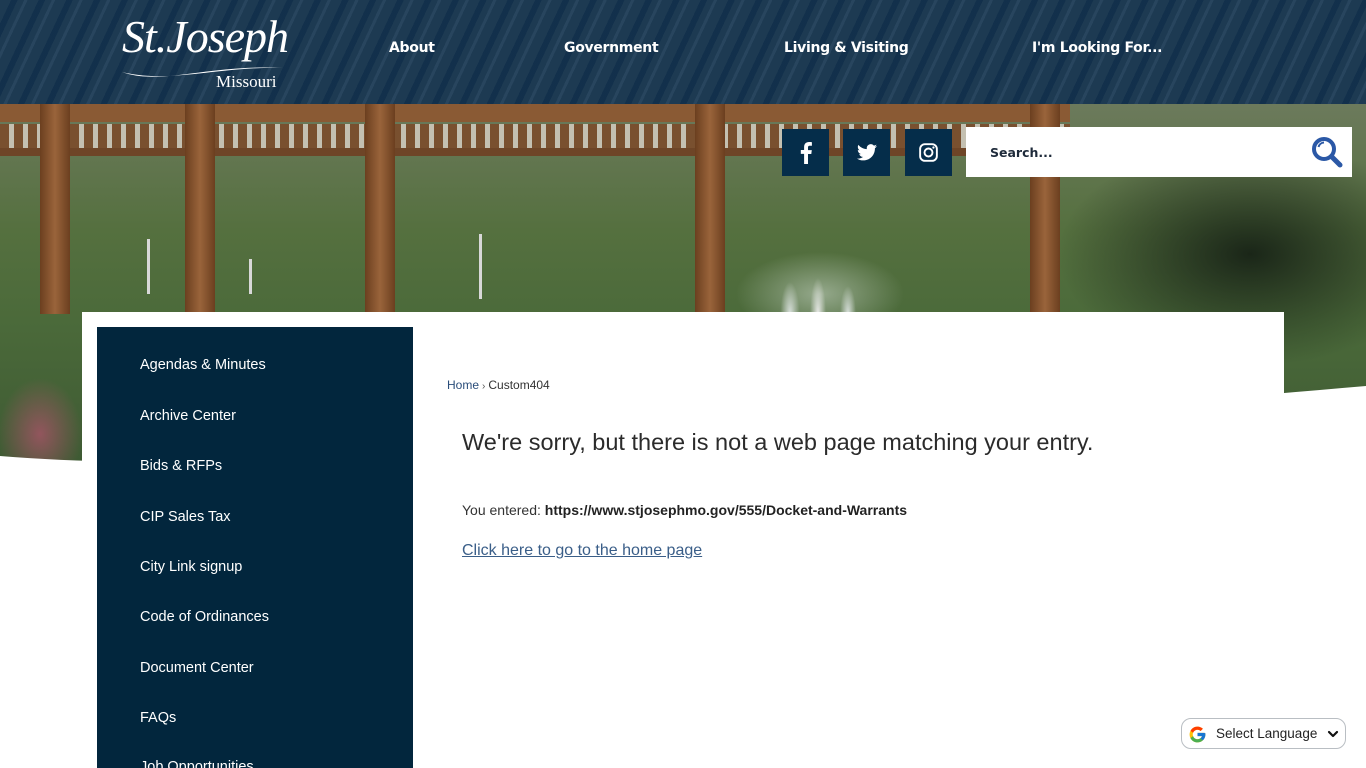 This screenshot has height=768, width=1366. What do you see at coordinates (203, 365) in the screenshot?
I see `sidebar-item-agendas-minutes: Agendas & Minutes` at bounding box center [203, 365].